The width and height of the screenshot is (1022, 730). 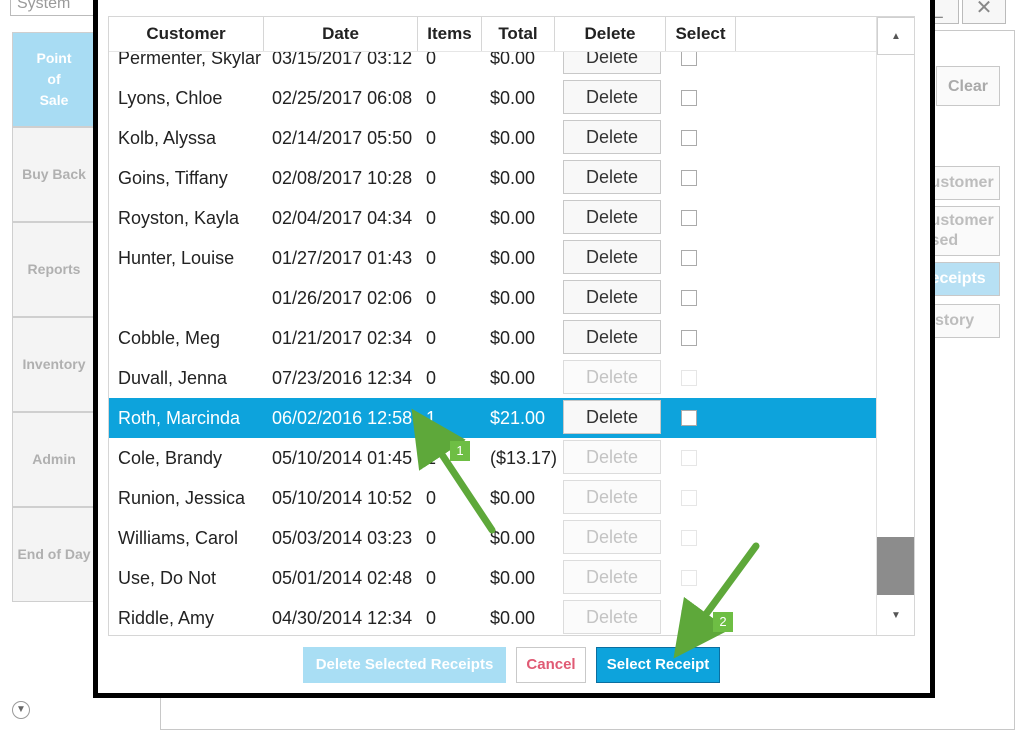 I want to click on callout-badge-2: 2, so click(x=723, y=622).